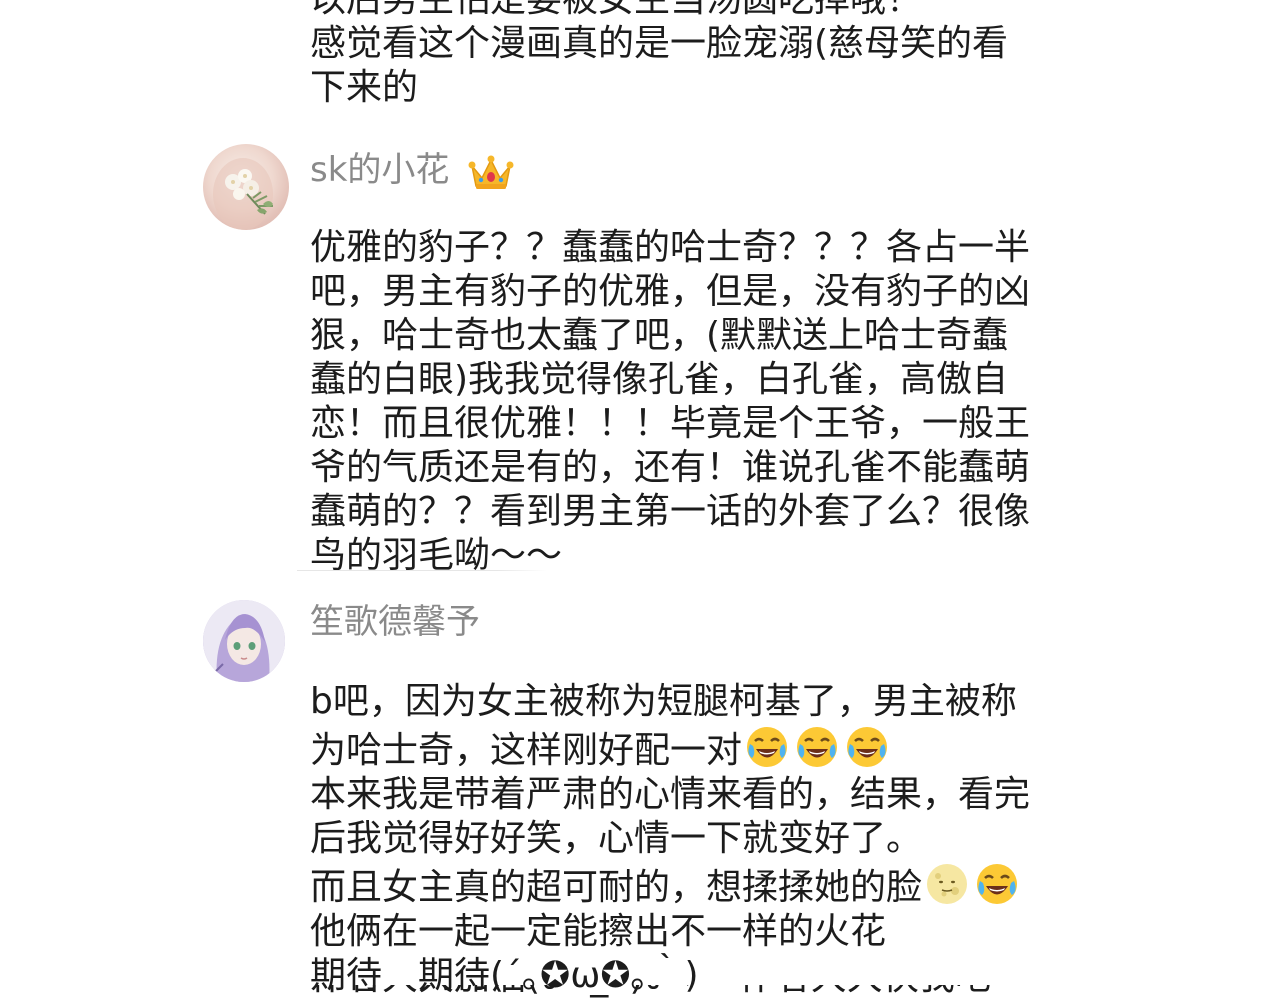 The image size is (1280, 1000). Describe the element at coordinates (659, 379) in the screenshot. I see `comment-line: 蠢的白眼)我我觉得像孔雀，白孔雀，高傲自` at that location.